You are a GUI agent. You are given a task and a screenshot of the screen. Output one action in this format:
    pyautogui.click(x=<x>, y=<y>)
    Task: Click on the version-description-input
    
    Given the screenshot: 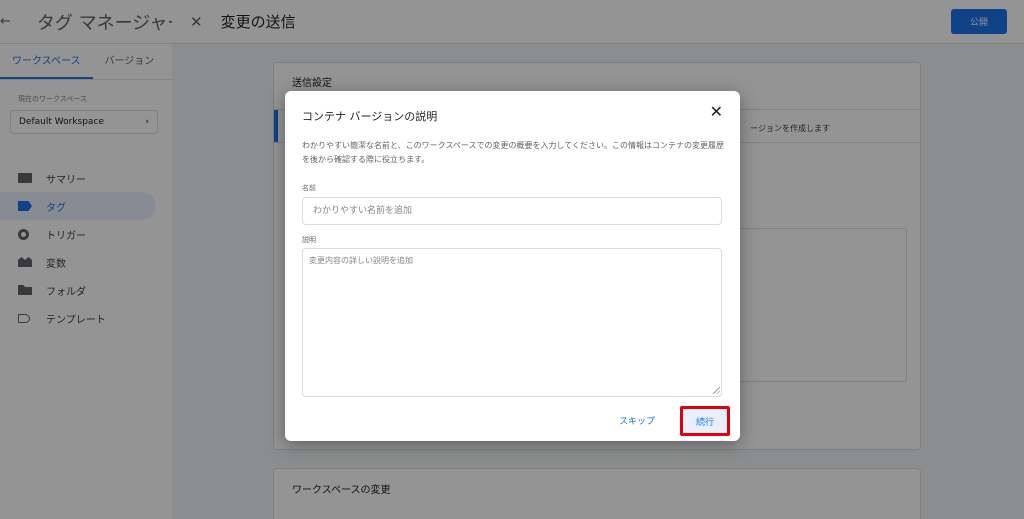 What is the action you would take?
    pyautogui.click(x=512, y=322)
    